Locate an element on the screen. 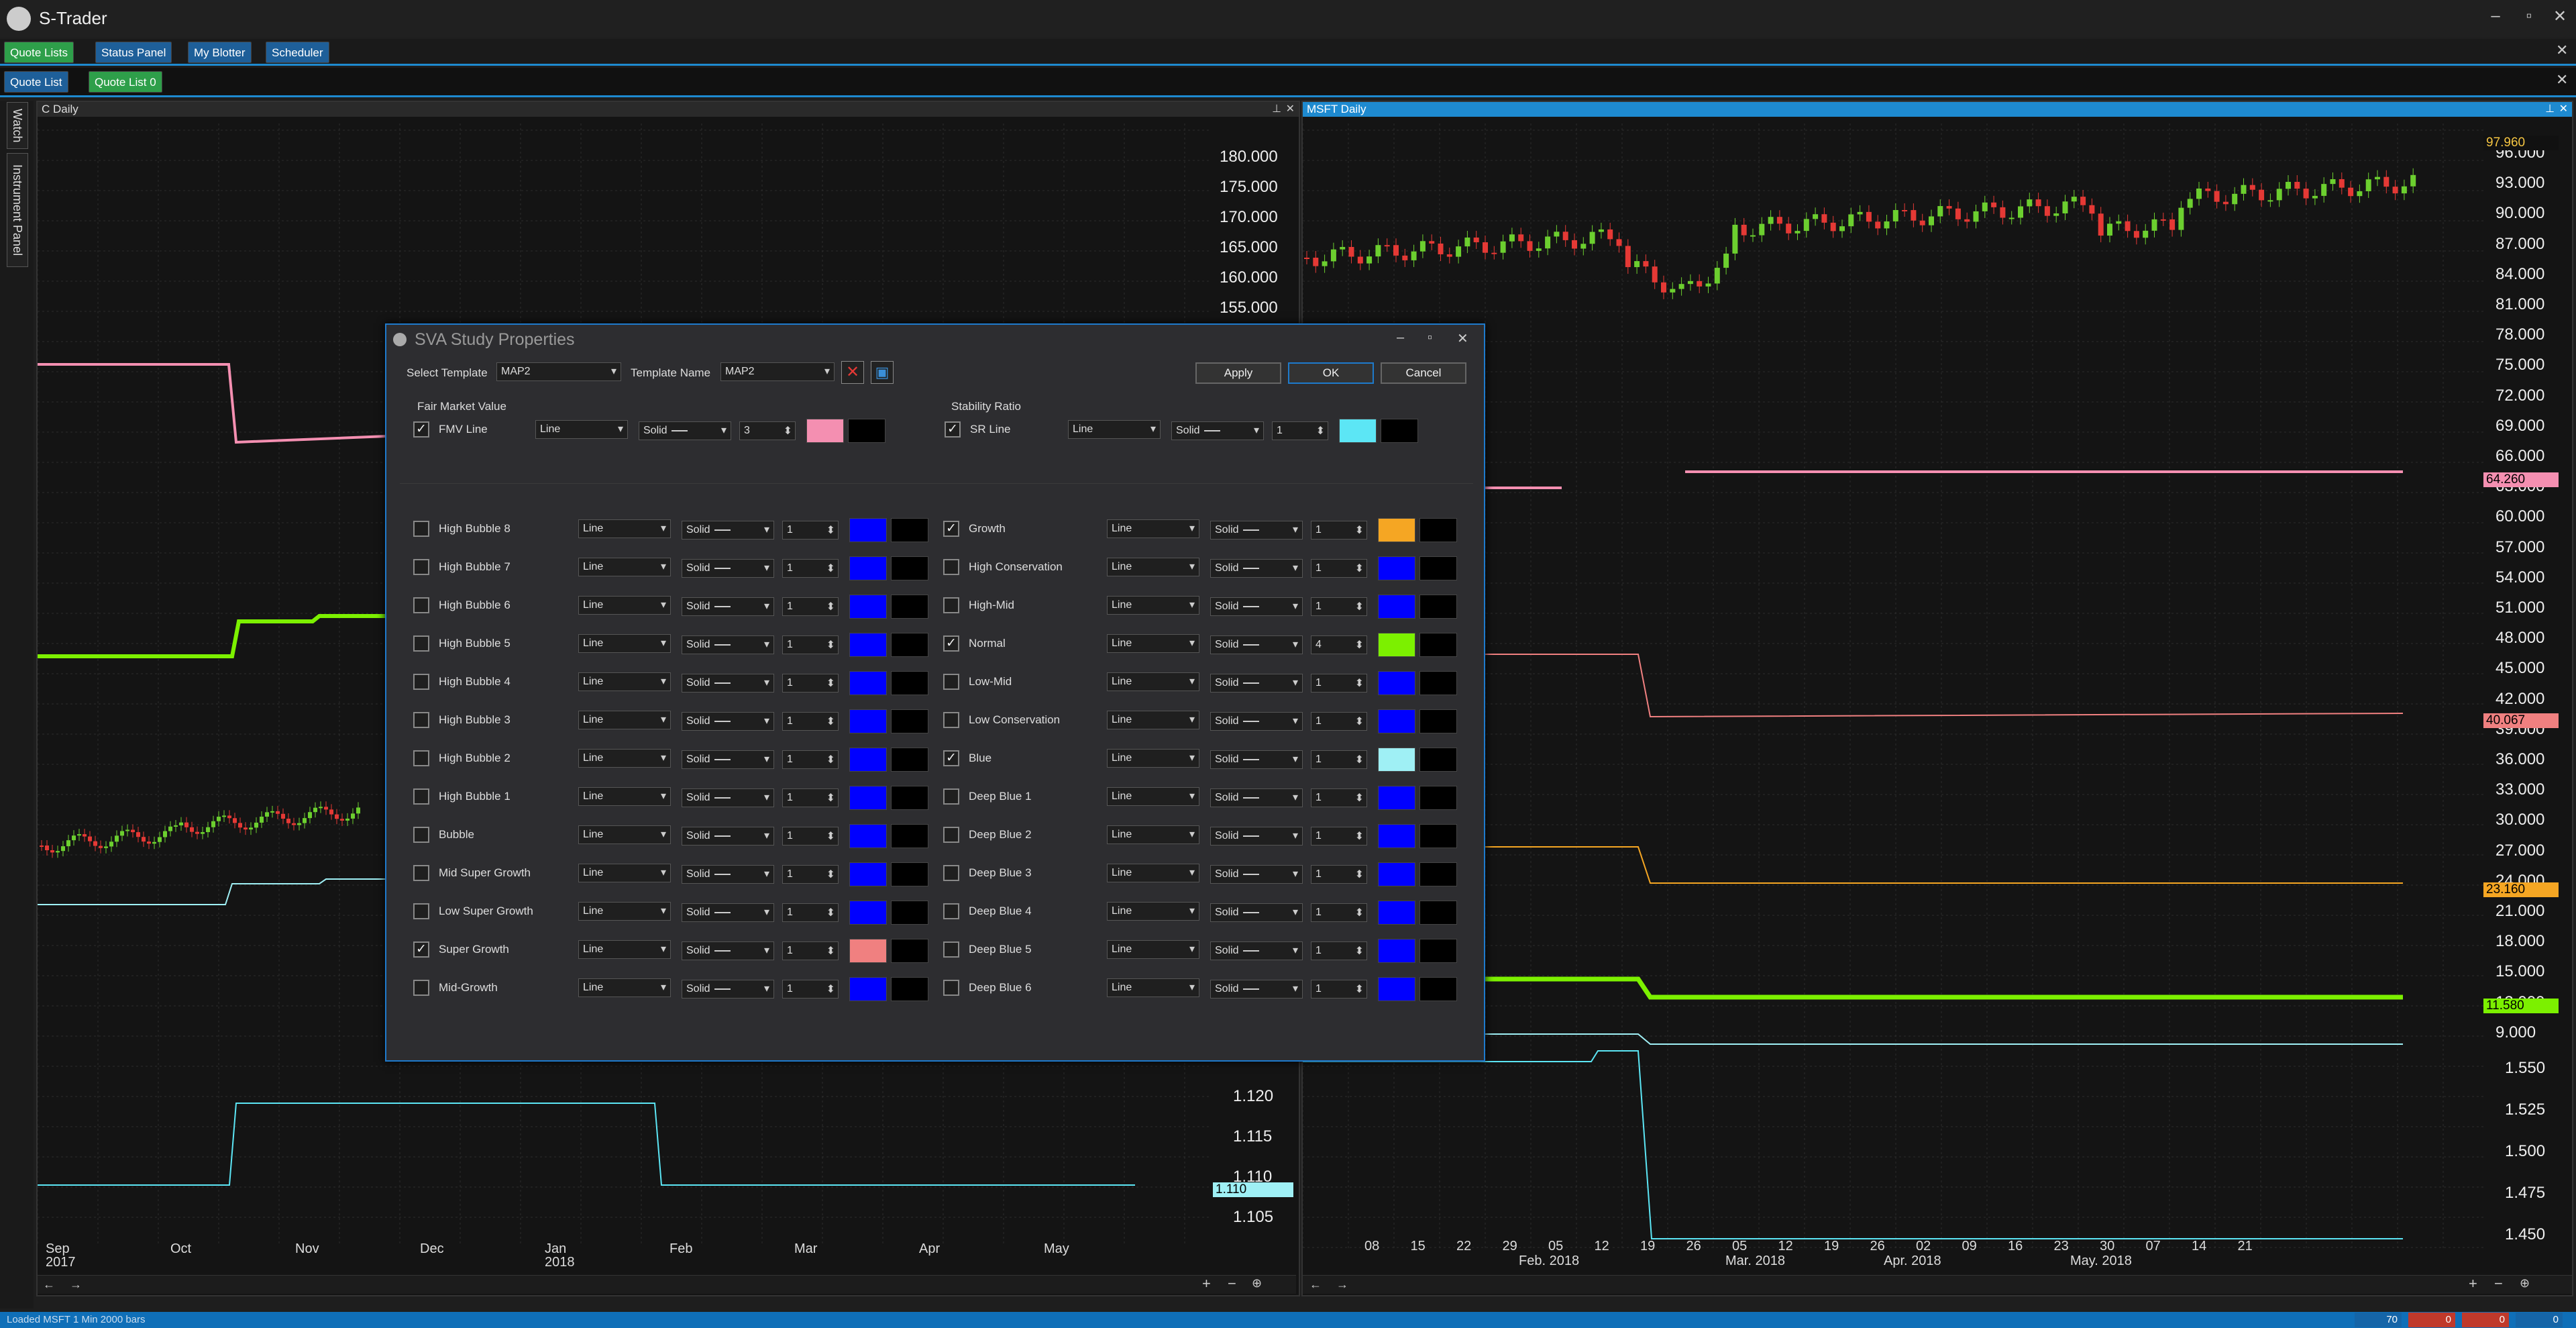  fmv-line-bg-color-swatch is located at coordinates (866, 431).